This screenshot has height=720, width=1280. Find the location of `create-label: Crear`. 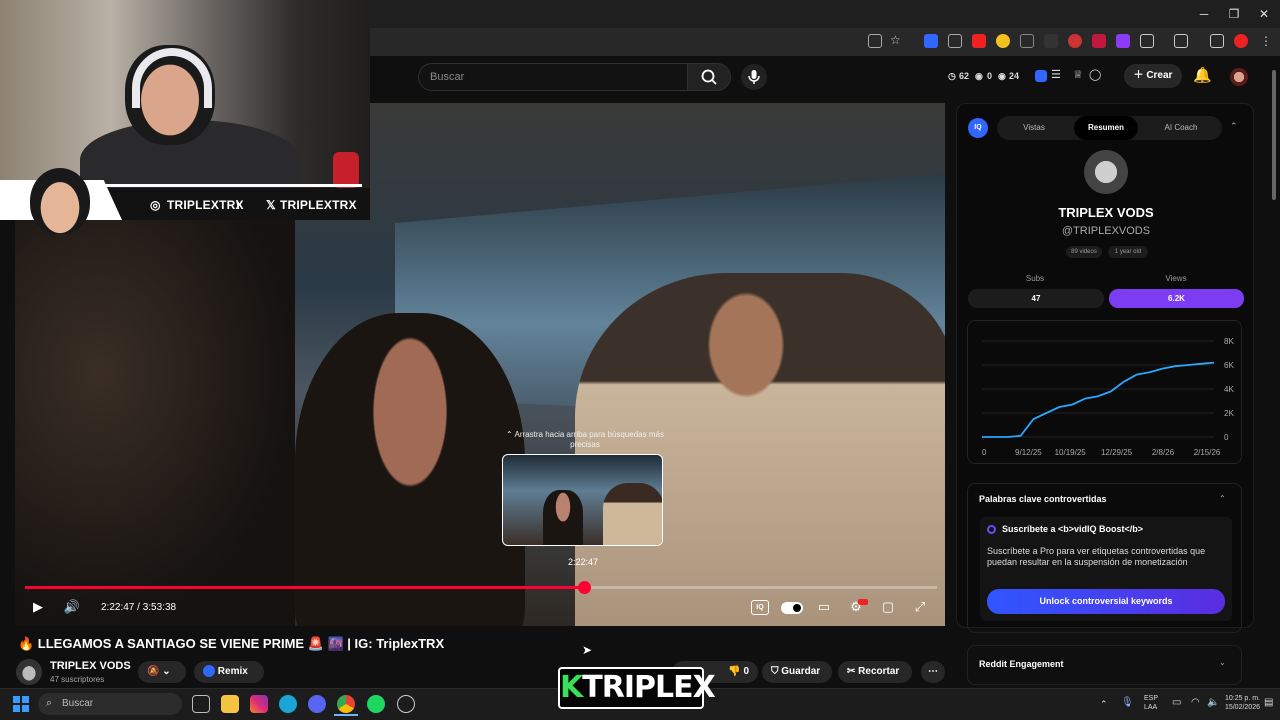

create-label: Crear is located at coordinates (1159, 75).